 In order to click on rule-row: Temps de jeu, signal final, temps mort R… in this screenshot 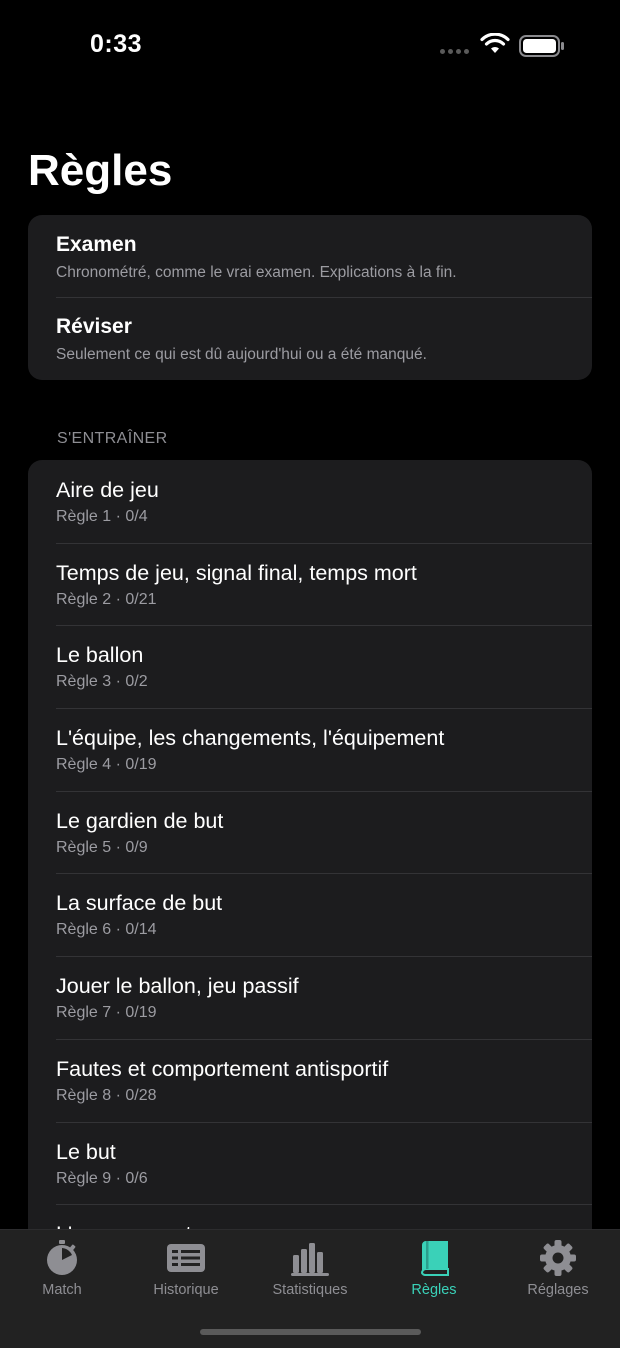, I will do `click(310, 584)`.